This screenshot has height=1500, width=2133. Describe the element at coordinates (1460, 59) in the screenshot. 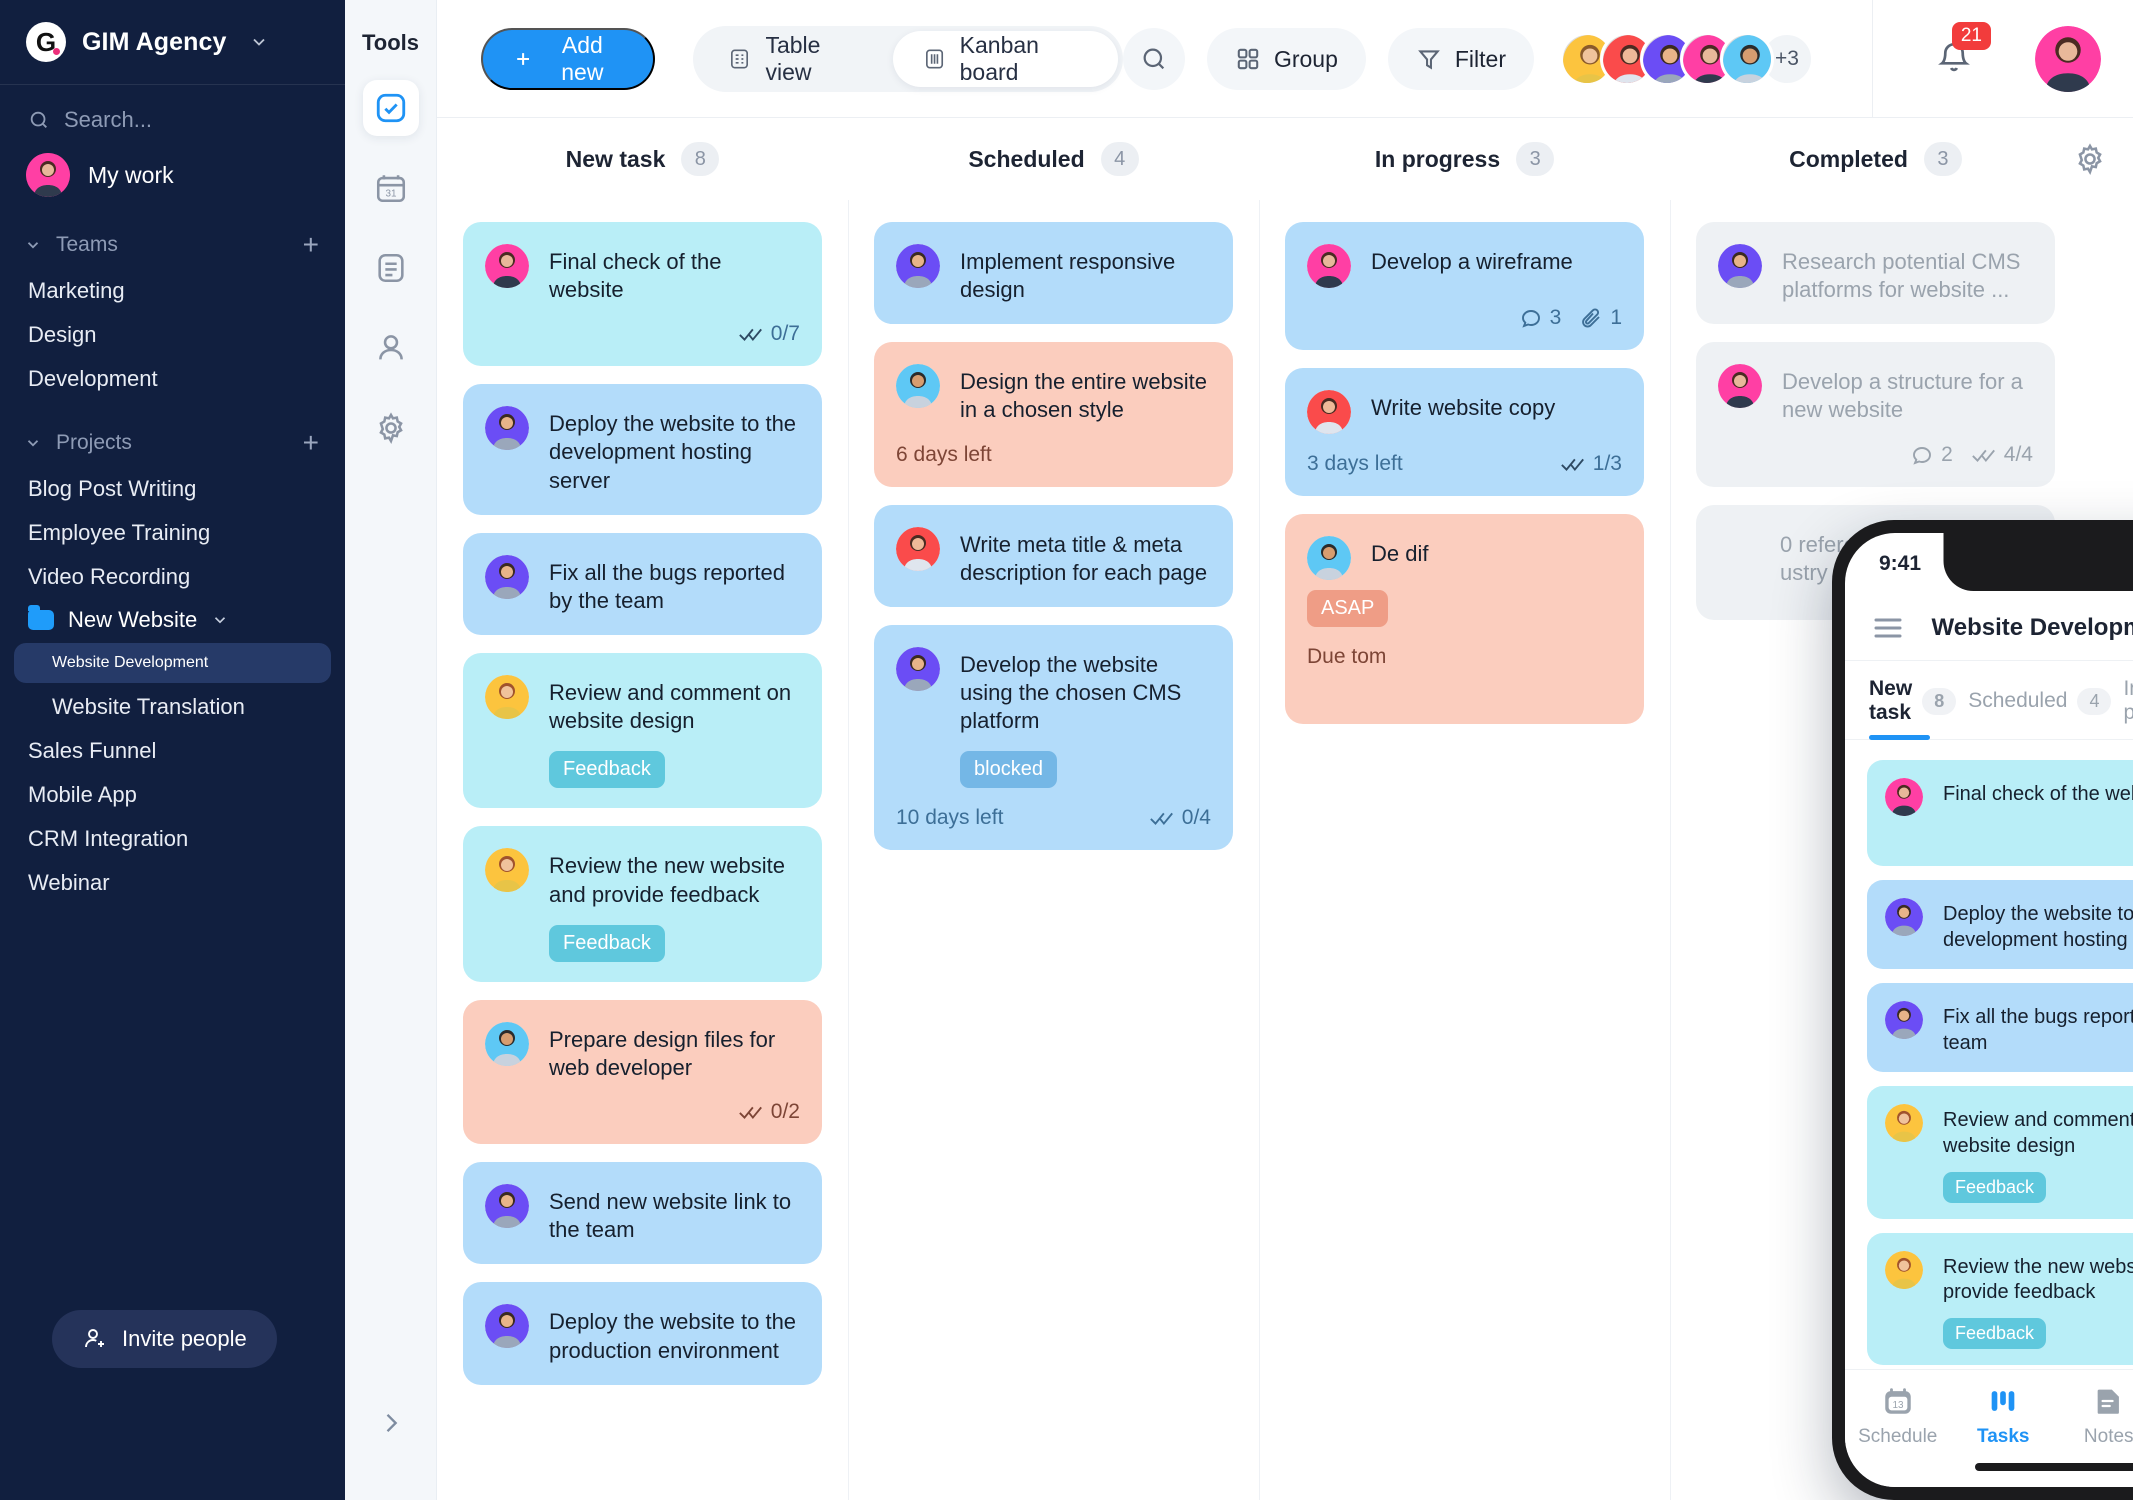

I see `filter-button: Filter` at that location.